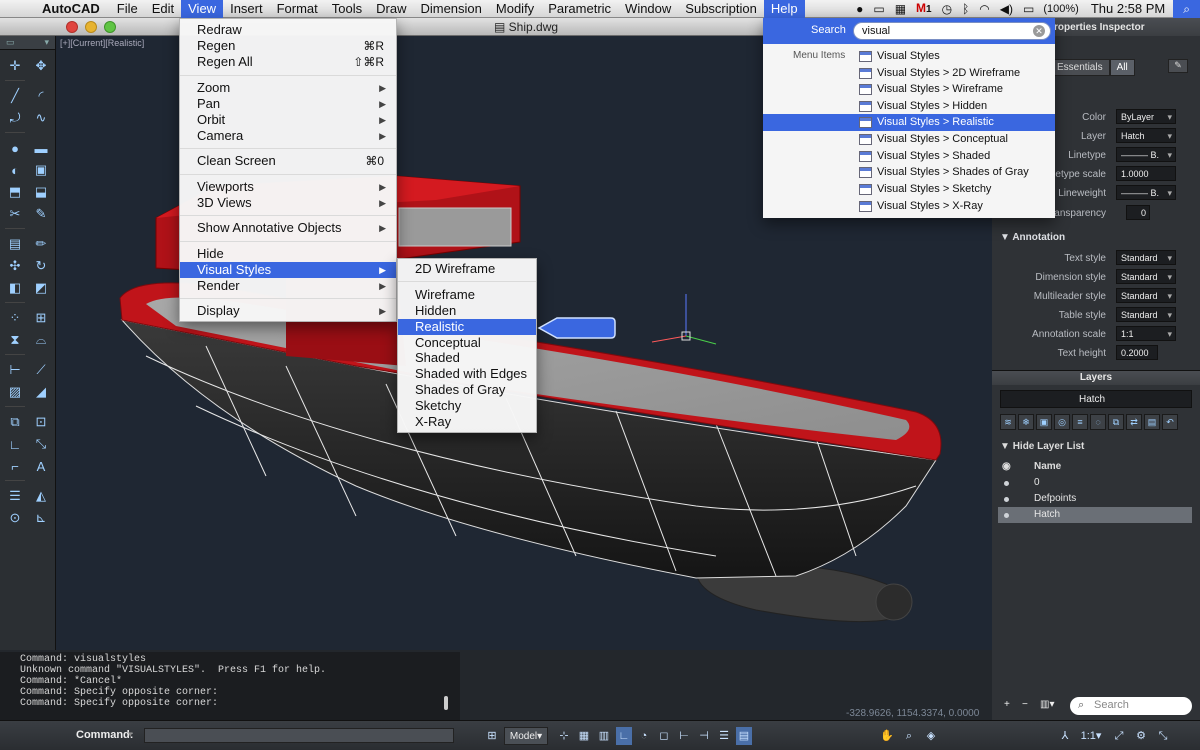 The image size is (1200, 750). What do you see at coordinates (1047, 466) in the screenshot?
I see `column-name: Name` at bounding box center [1047, 466].